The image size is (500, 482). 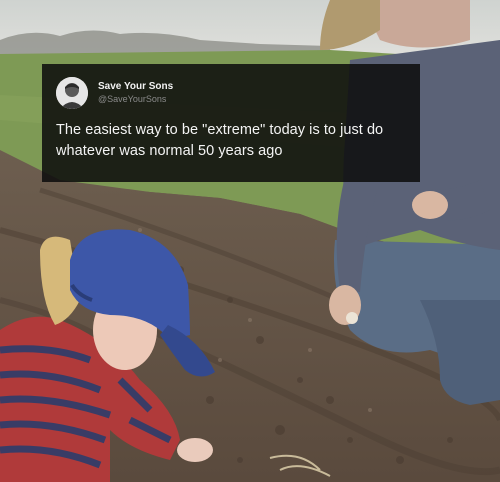 What do you see at coordinates (132, 99) in the screenshot?
I see `handle: @SaveYourSons` at bounding box center [132, 99].